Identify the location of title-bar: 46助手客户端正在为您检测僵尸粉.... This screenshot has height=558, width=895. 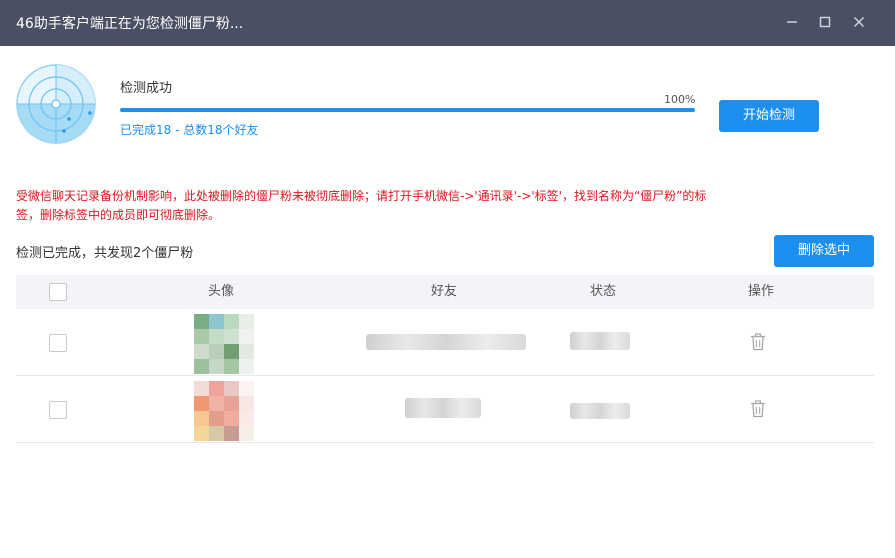
(447, 23).